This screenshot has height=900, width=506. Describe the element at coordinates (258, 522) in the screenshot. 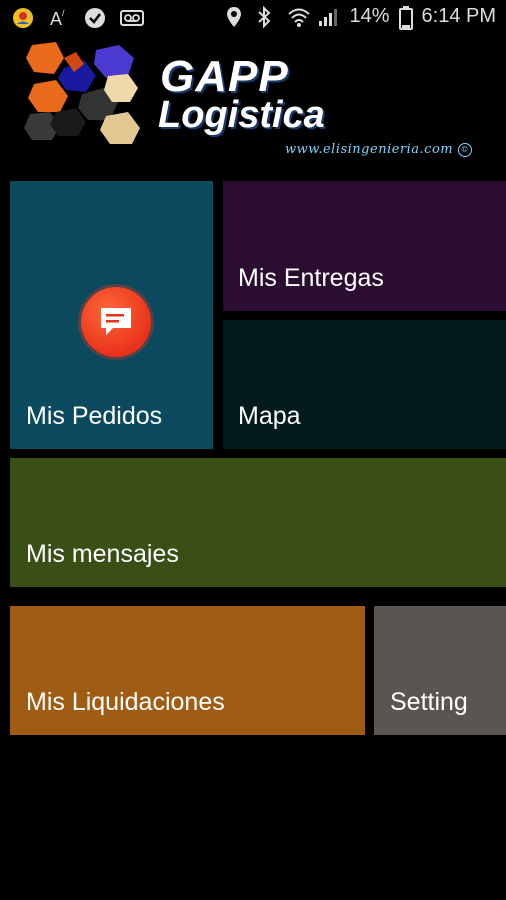

I see `tile-mis-mensajes: Mis mensajes` at that location.